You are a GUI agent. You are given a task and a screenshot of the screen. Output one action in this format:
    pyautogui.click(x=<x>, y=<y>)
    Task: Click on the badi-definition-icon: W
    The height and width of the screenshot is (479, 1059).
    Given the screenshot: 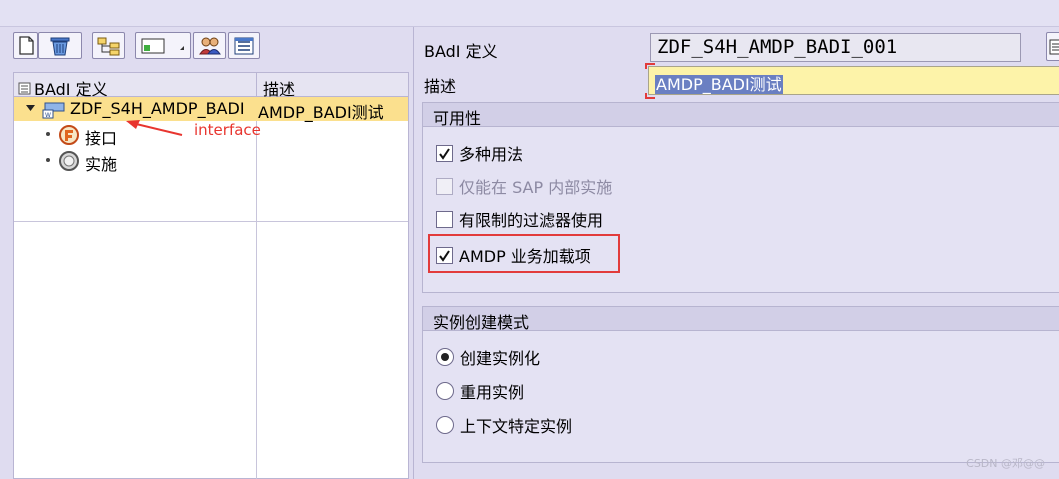 What is the action you would take?
    pyautogui.click(x=53, y=110)
    